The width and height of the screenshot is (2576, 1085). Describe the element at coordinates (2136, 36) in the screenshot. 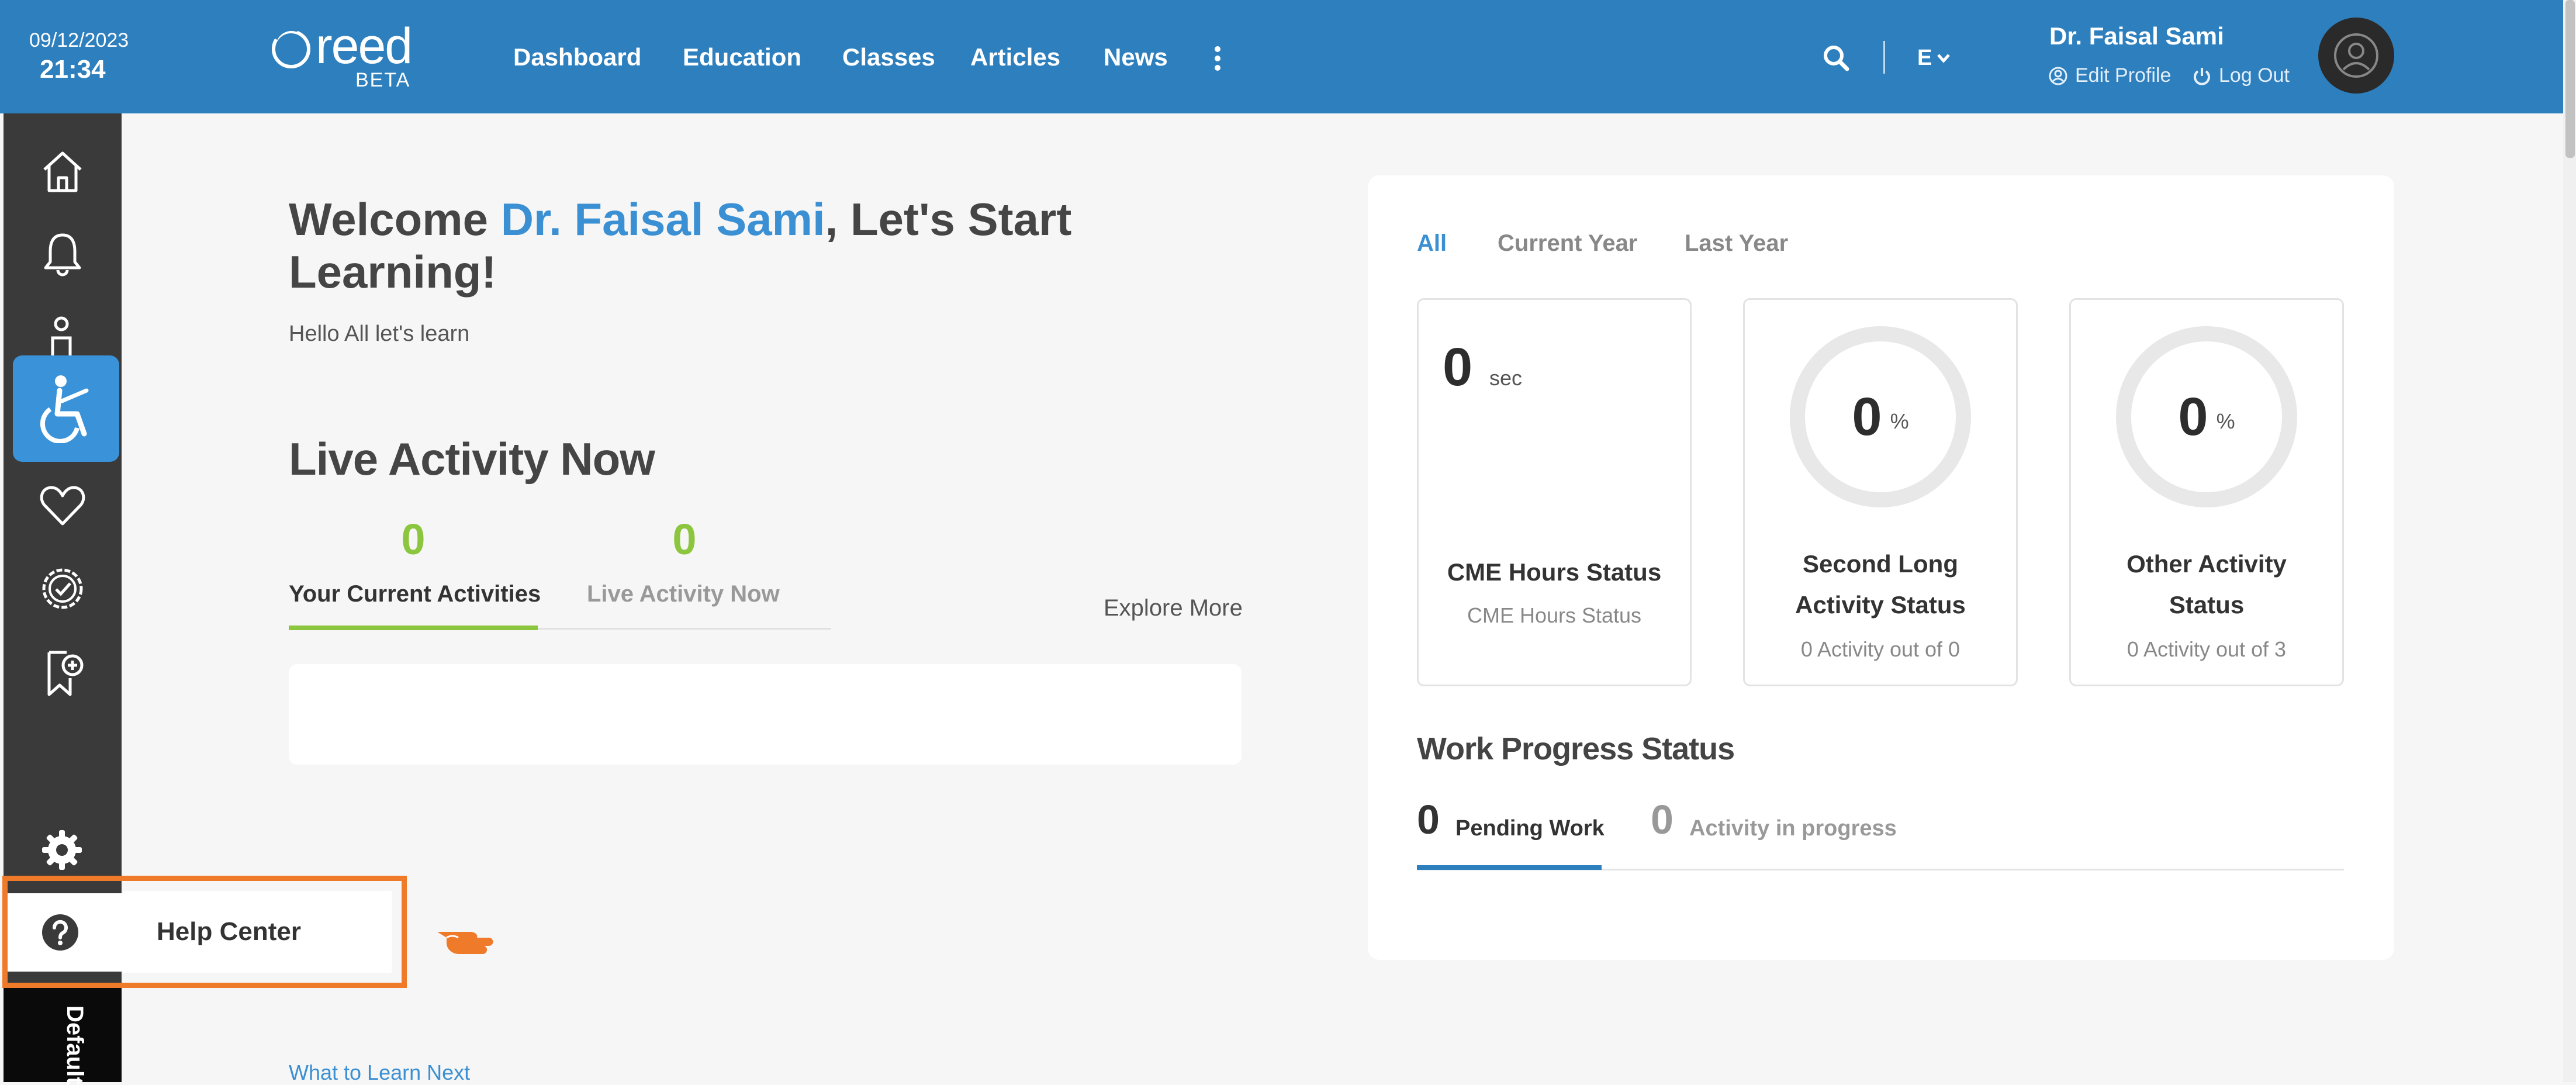

I see `user-name: Dr. Faisal Sami` at that location.